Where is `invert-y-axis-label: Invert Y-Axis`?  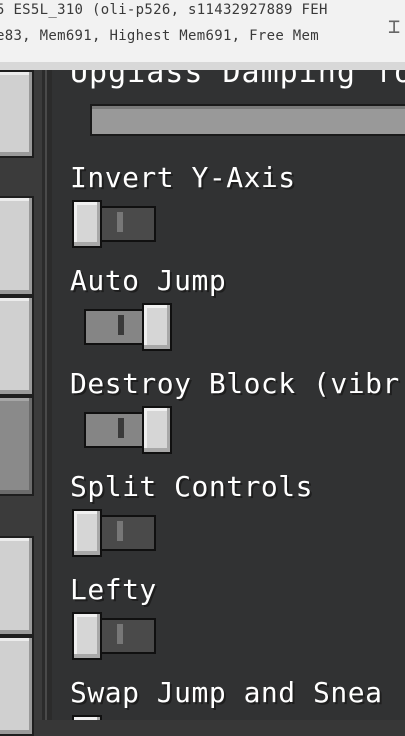
invert-y-axis-label: Invert Y-Axis is located at coordinates (183, 177).